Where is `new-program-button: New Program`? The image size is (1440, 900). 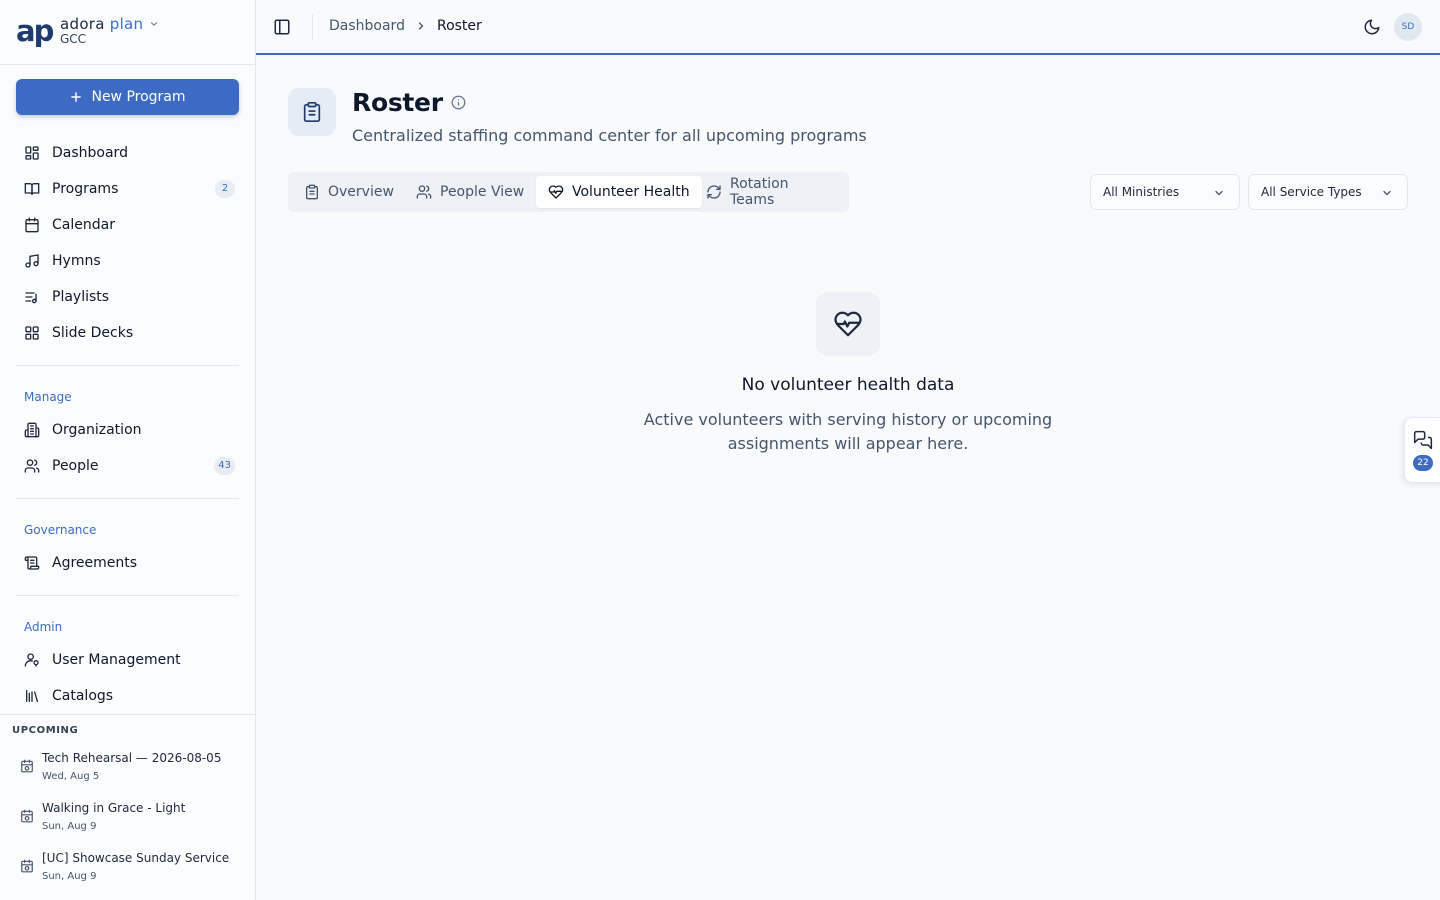
new-program-button: New Program is located at coordinates (127, 97).